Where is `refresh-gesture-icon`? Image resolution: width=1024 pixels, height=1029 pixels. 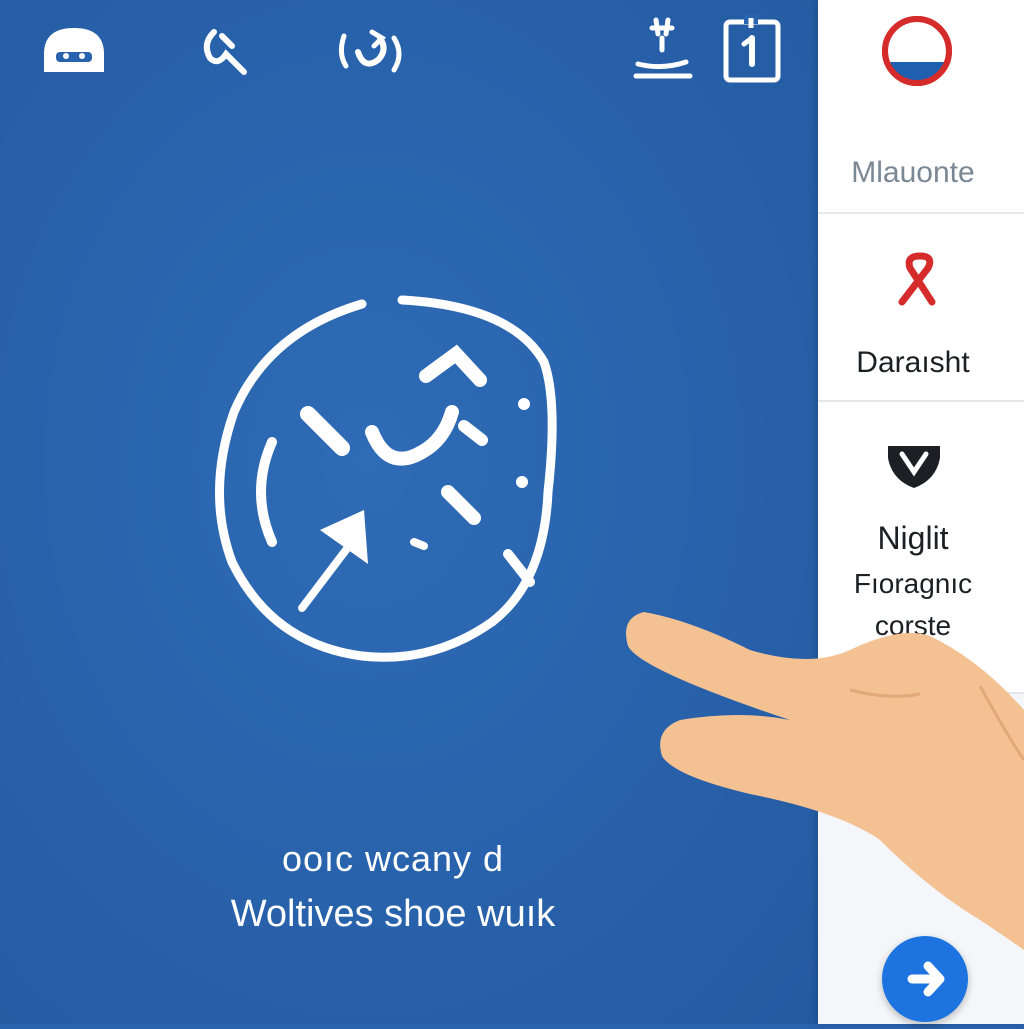
refresh-gesture-icon is located at coordinates (370, 50).